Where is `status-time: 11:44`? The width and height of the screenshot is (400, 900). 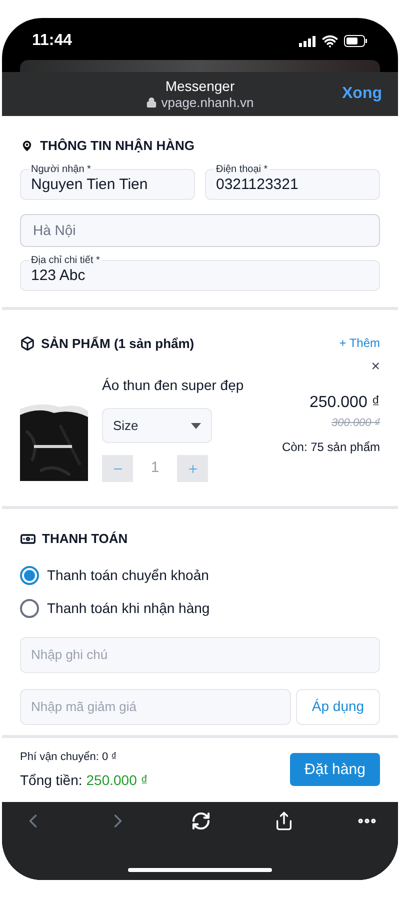
status-time: 11:44 is located at coordinates (52, 41).